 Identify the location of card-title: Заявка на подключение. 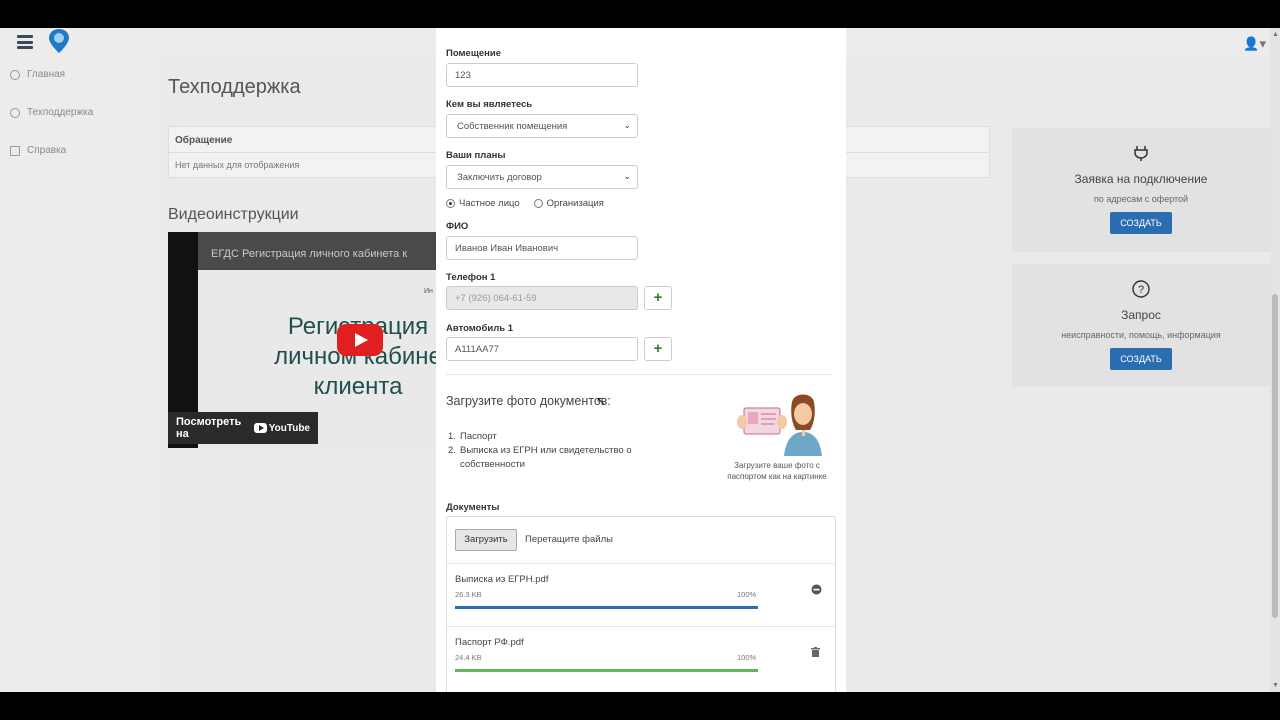
(1141, 179).